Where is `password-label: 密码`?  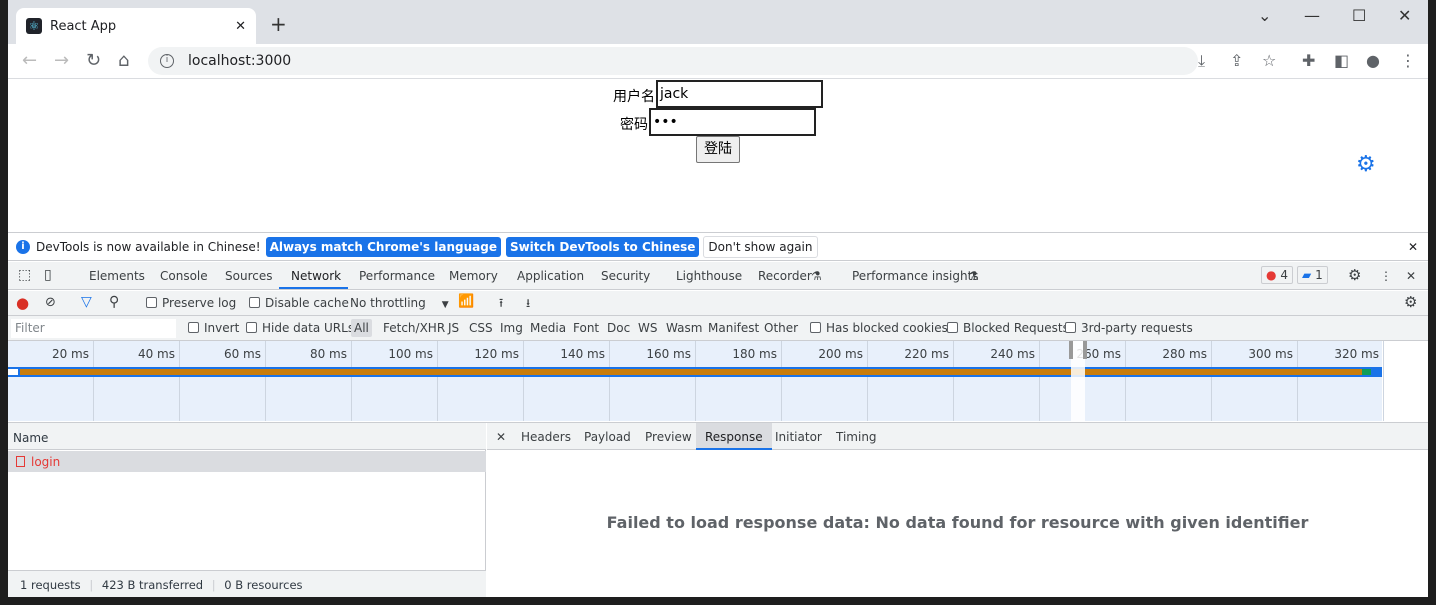
password-label: 密码 is located at coordinates (634, 125).